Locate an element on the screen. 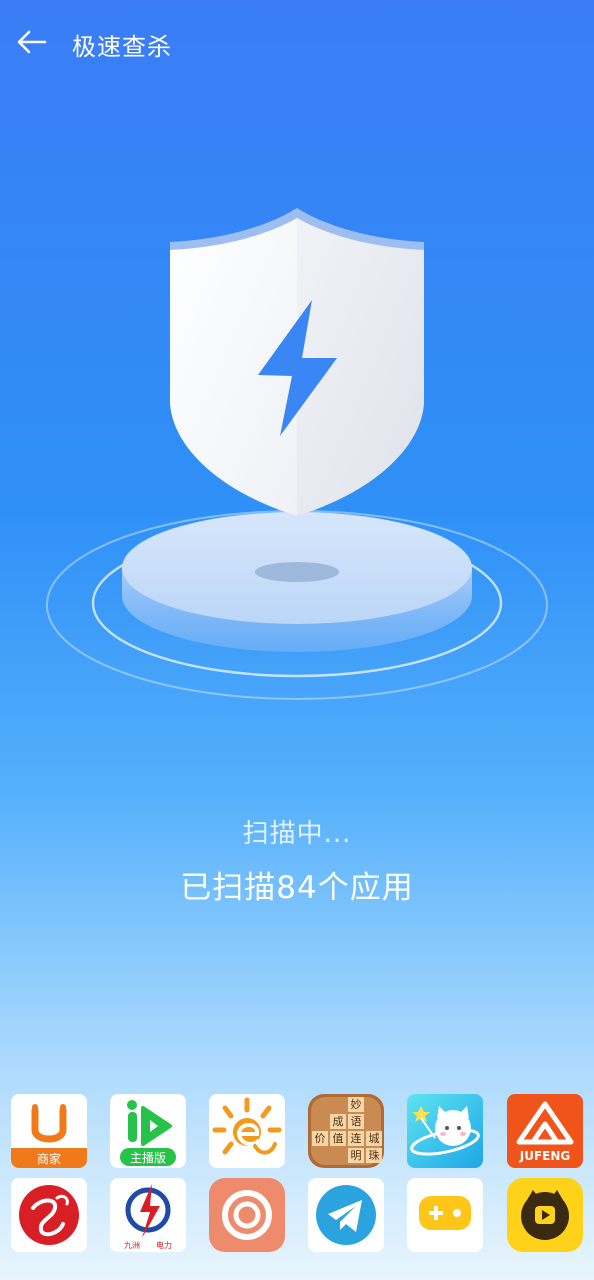 This screenshot has height=1280, width=594. telegram-app-icon is located at coordinates (346, 1215).